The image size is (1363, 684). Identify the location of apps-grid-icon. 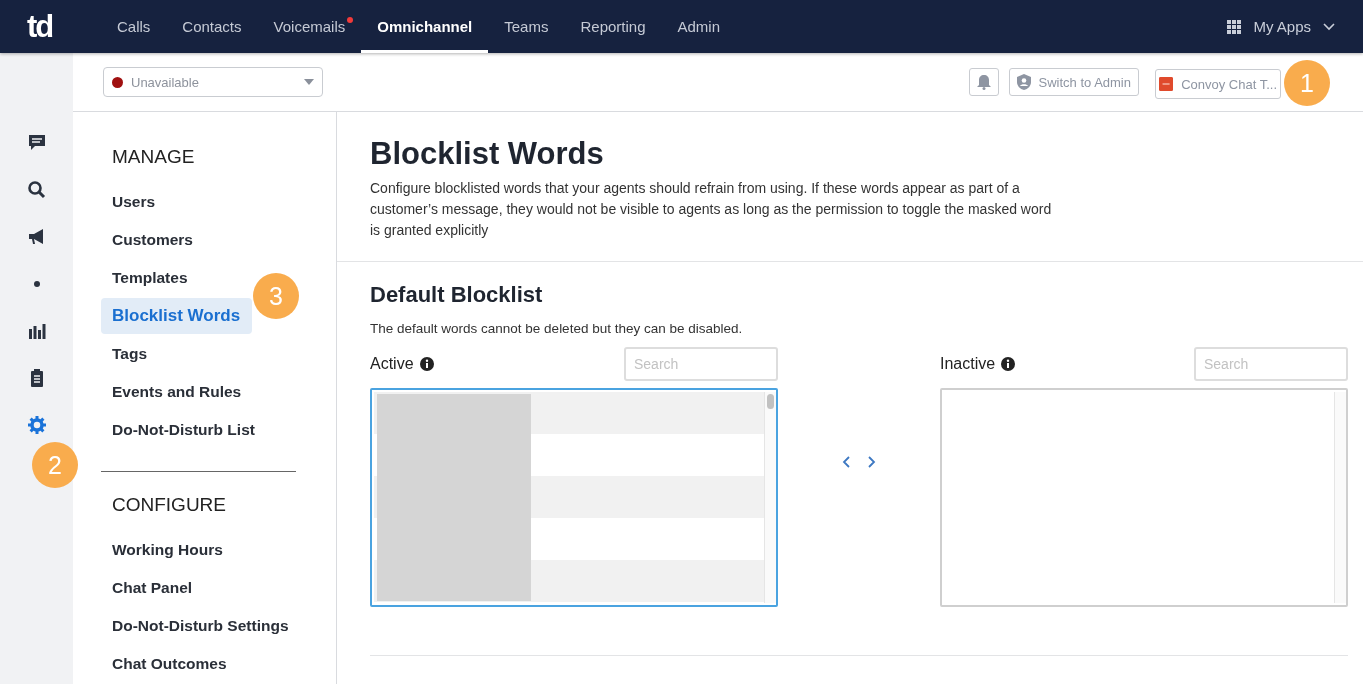
(1234, 26).